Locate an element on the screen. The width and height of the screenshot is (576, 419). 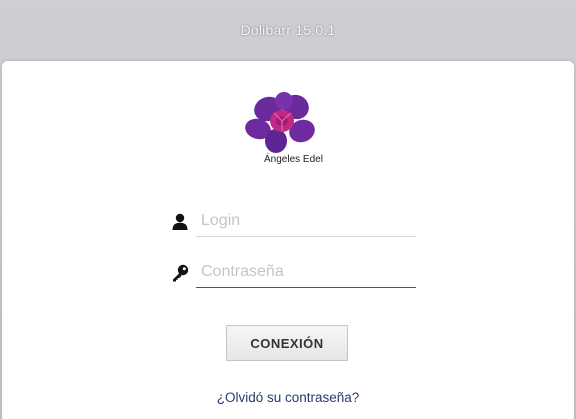
forgot-password-link: ¿Olvidó su contraseña? is located at coordinates (288, 397).